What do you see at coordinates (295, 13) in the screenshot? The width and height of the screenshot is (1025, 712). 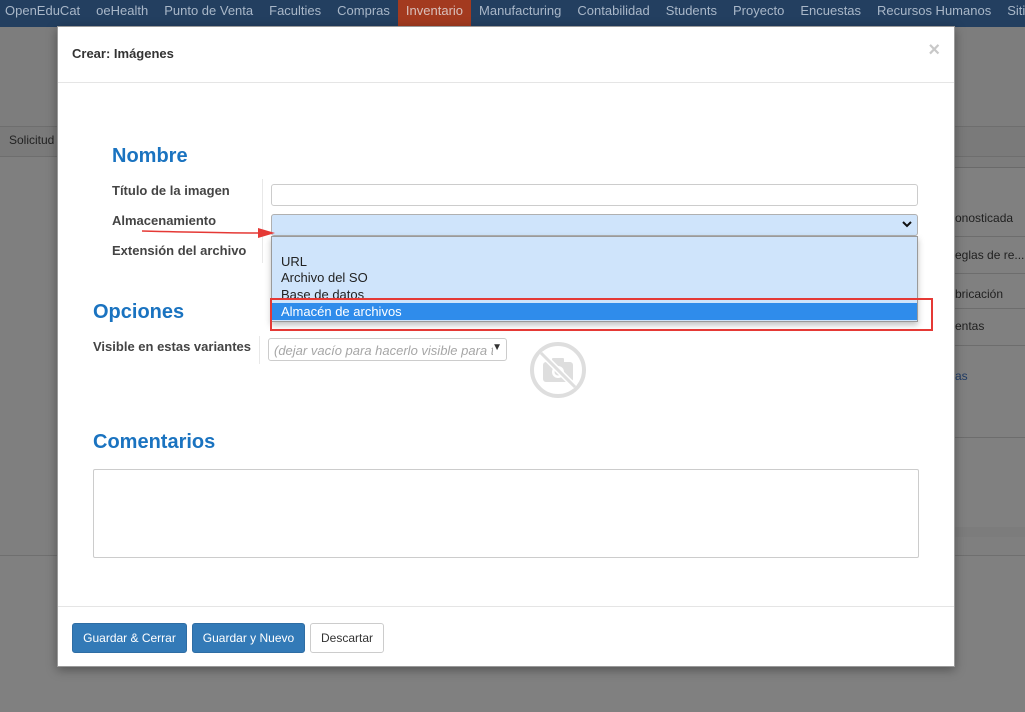 I see `nav-item-faculties: Faculties` at bounding box center [295, 13].